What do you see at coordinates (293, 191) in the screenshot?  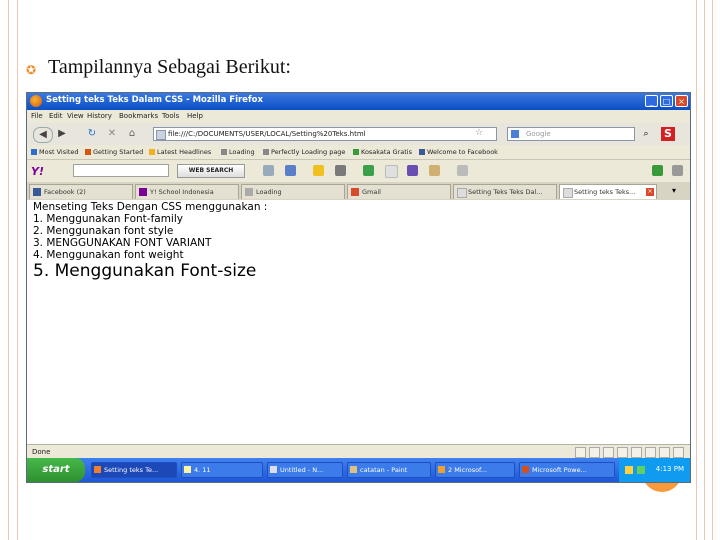 I see `tab-loading: Loading` at bounding box center [293, 191].